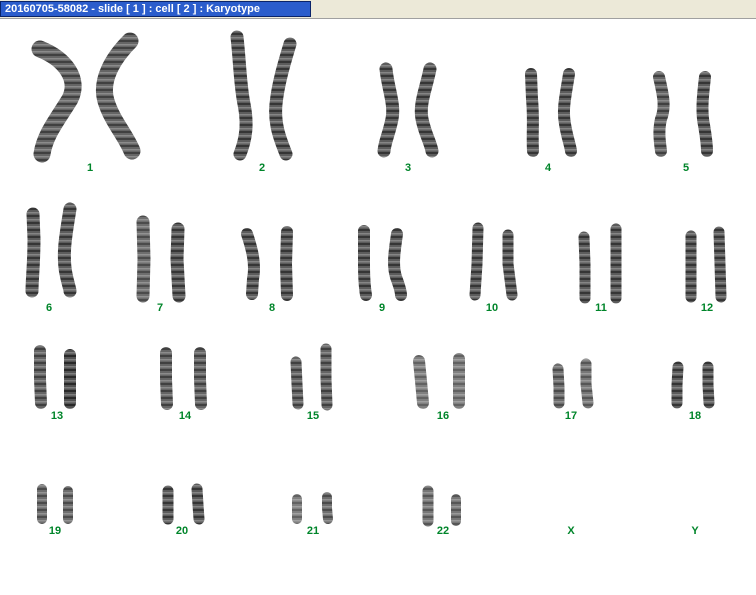 The height and width of the screenshot is (595, 756). Describe the element at coordinates (182, 531) in the screenshot. I see `chromosome-label-20: 20` at that location.